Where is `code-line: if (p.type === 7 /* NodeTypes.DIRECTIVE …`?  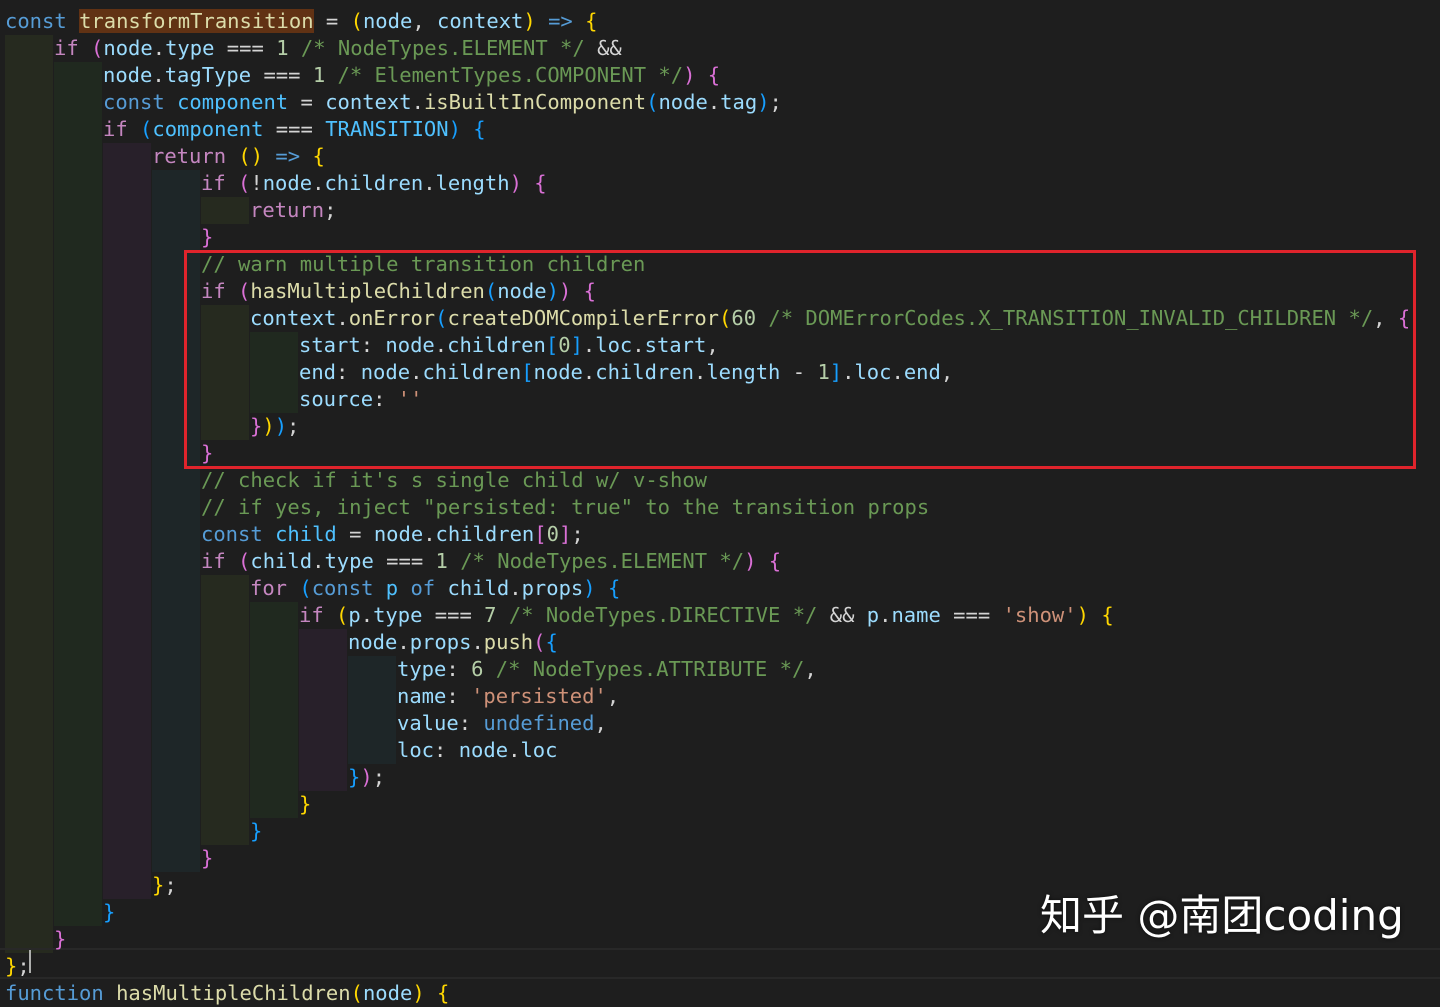 code-line: if (p.type === 7 /* NodeTypes.DIRECTIVE … is located at coordinates (706, 615).